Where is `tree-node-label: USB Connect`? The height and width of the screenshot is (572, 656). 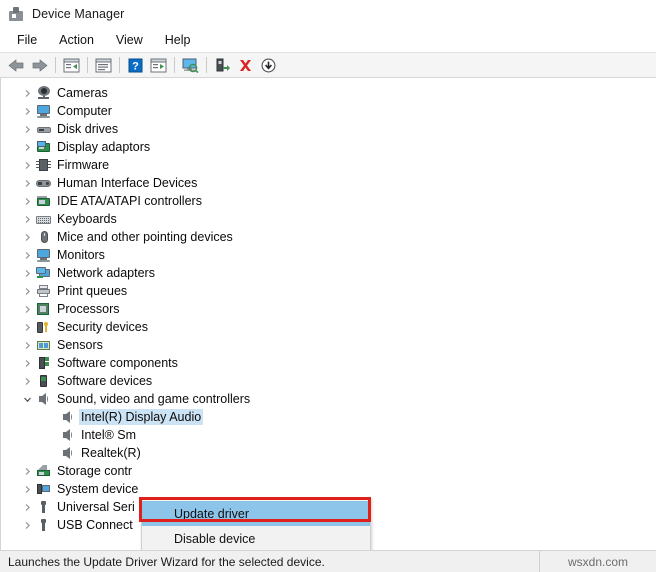 tree-node-label: USB Connect is located at coordinates (95, 525).